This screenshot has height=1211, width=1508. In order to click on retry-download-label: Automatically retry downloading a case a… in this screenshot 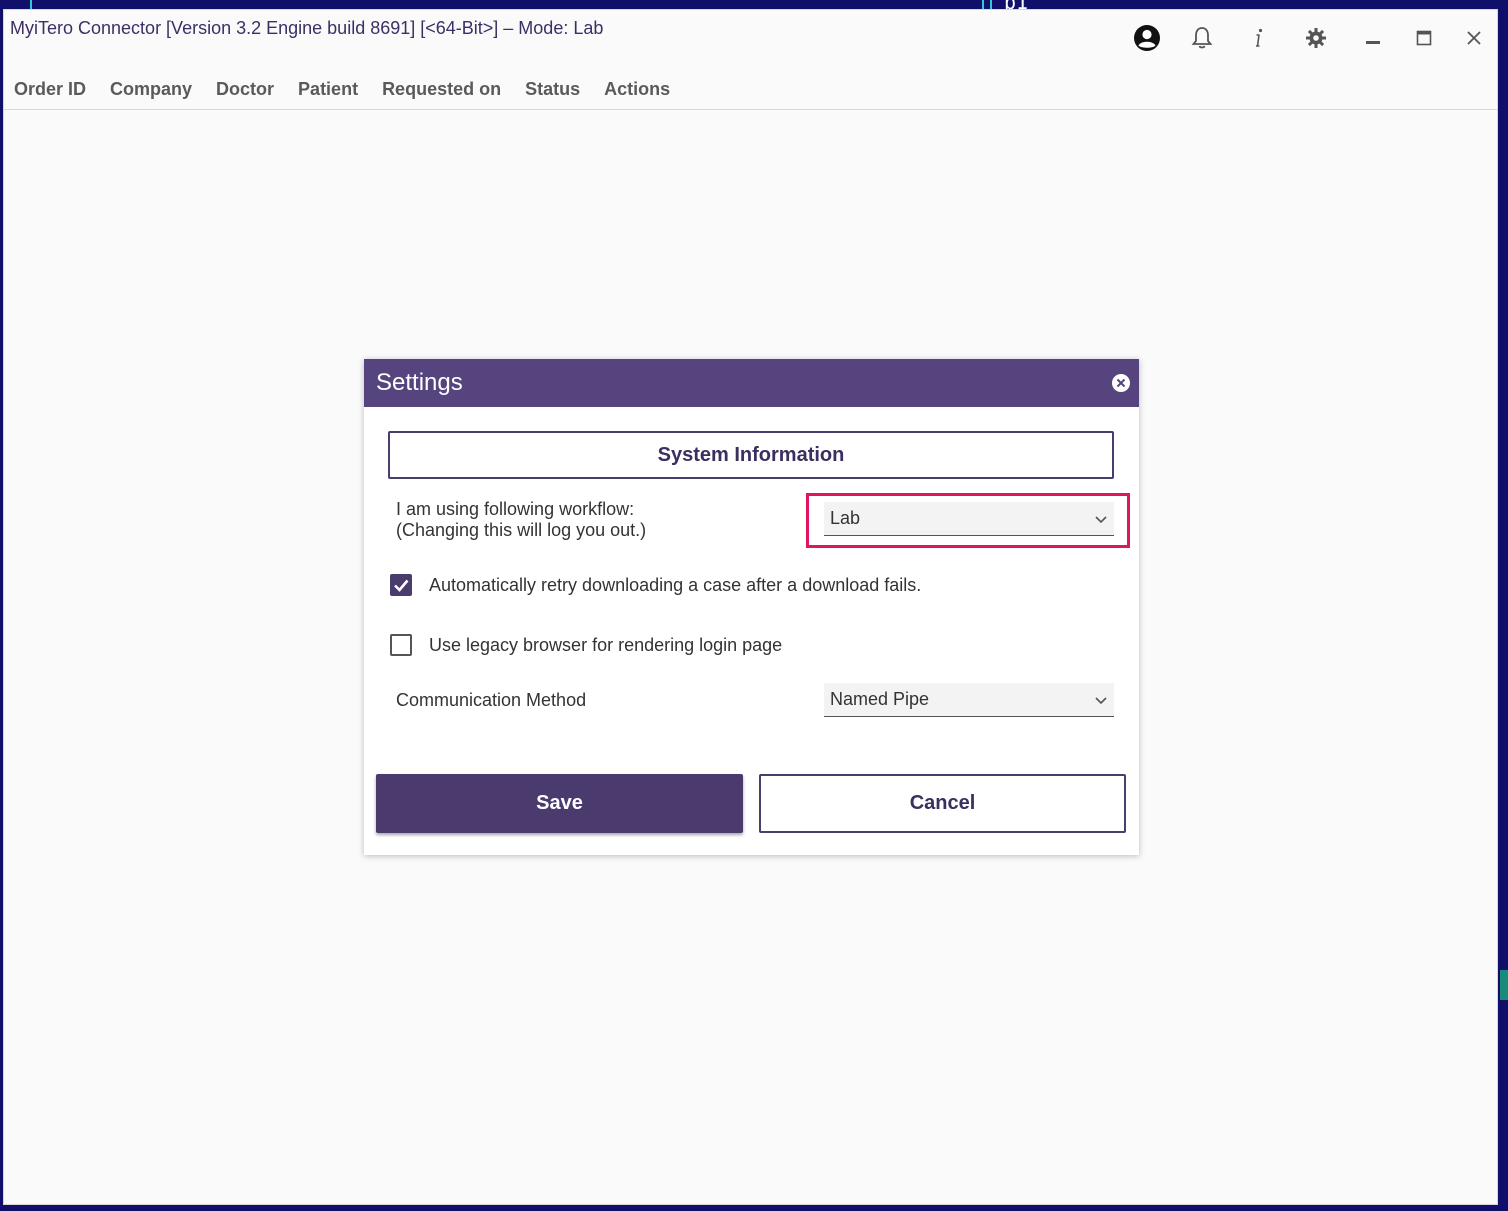, I will do `click(675, 585)`.